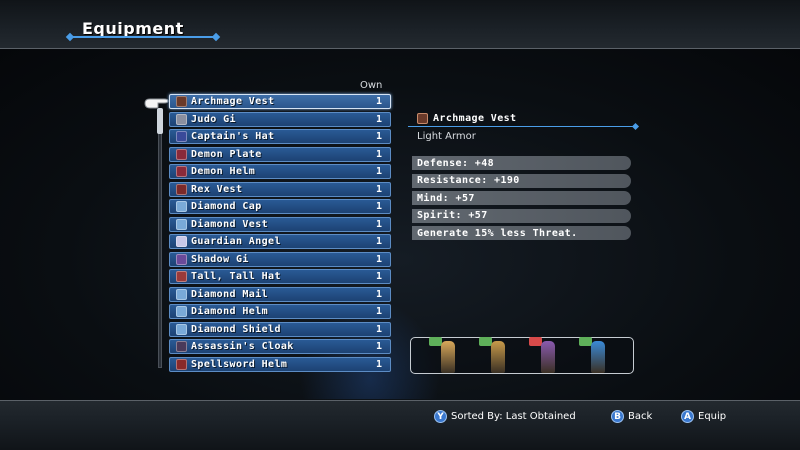 The image size is (800, 450). I want to click on item-name: Diamond Mail, so click(230, 294).